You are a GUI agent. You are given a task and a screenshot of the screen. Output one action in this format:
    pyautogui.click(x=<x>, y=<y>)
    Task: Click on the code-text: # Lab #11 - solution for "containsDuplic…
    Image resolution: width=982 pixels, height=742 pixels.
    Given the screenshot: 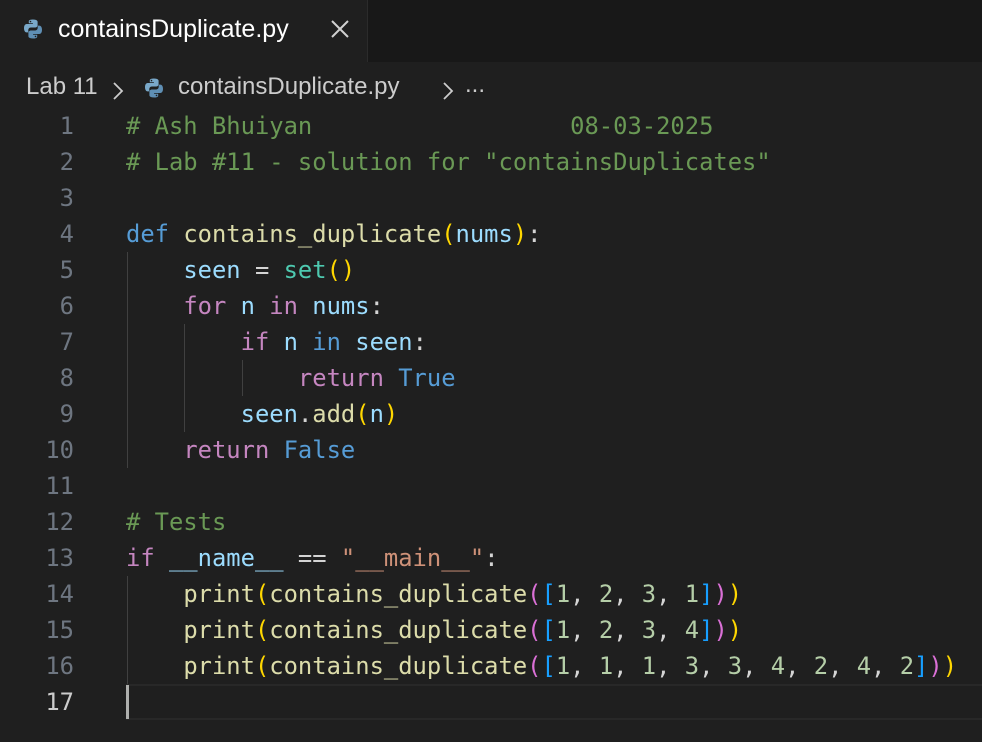 What is the action you would take?
    pyautogui.click(x=448, y=162)
    